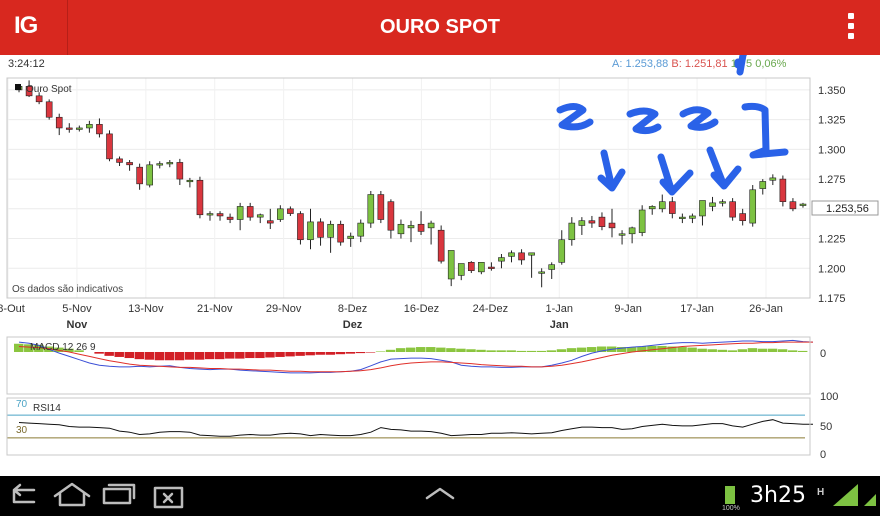  I want to click on y-tick-label: 1.275, so click(832, 180).